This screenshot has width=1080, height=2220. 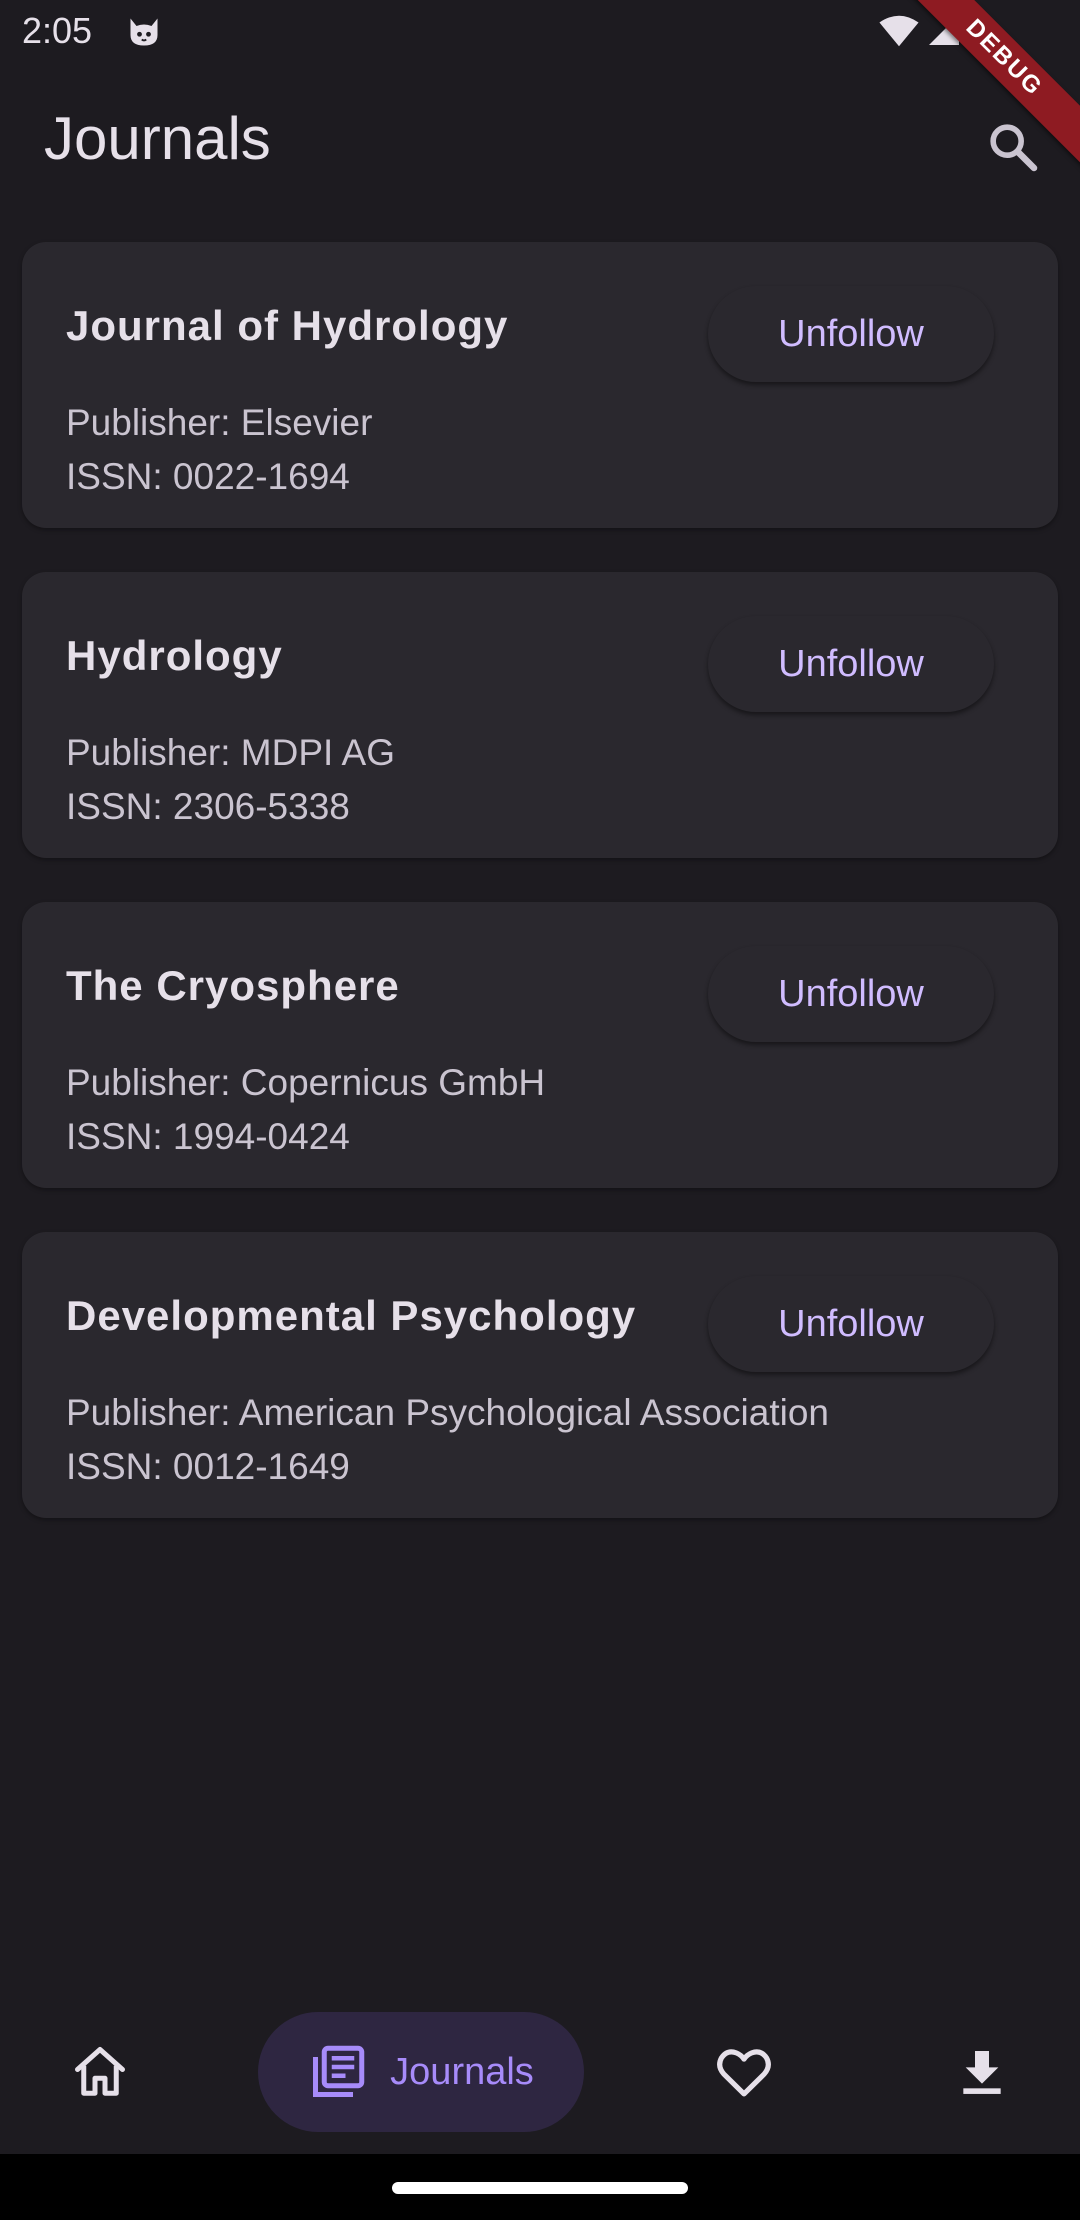 I want to click on journal-issn: ISSN: 0022-1694, so click(x=208, y=476).